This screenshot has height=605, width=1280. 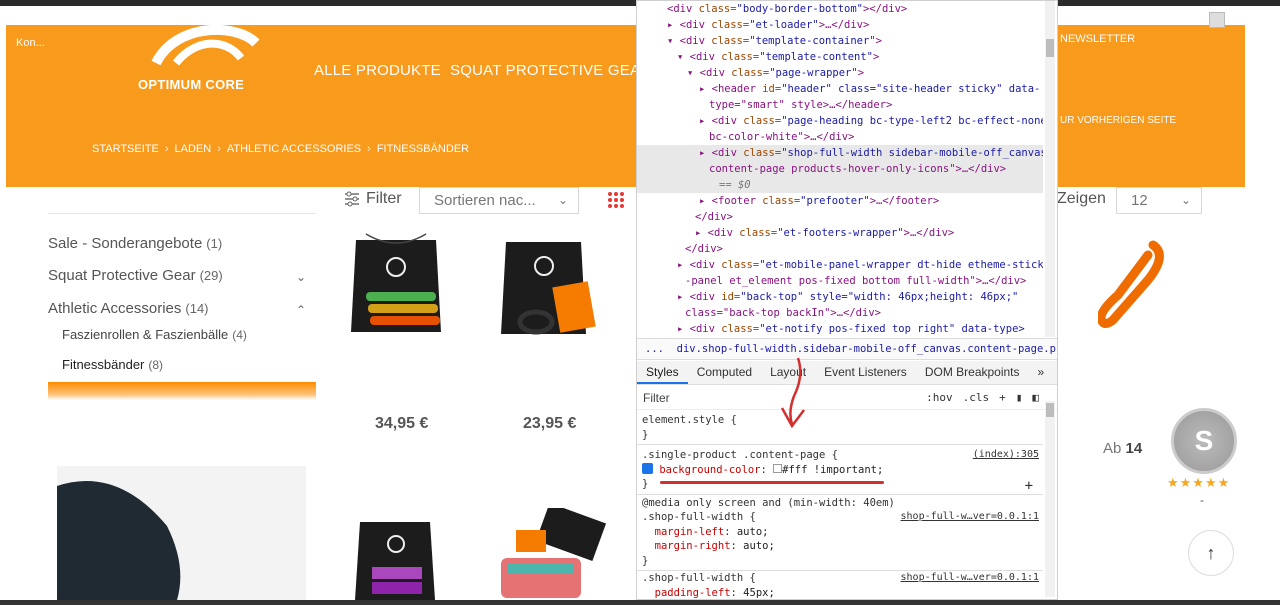 What do you see at coordinates (647, 468) in the screenshot?
I see `checkbox-icon` at bounding box center [647, 468].